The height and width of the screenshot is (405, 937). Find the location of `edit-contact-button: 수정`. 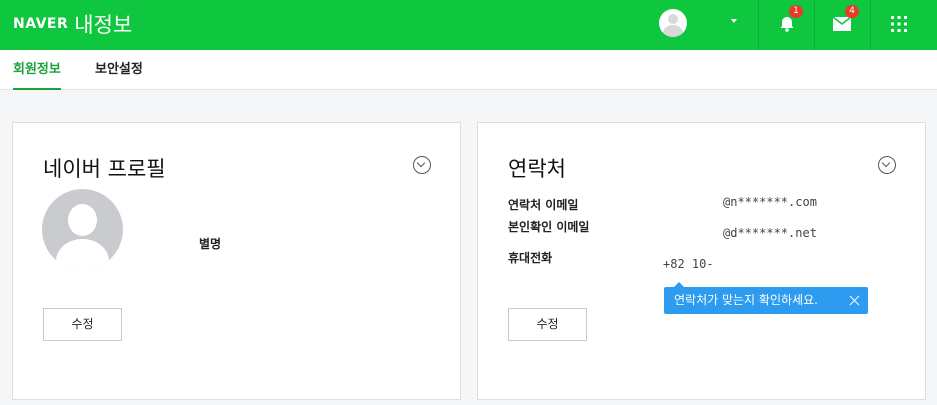

edit-contact-button: 수정 is located at coordinates (547, 324).